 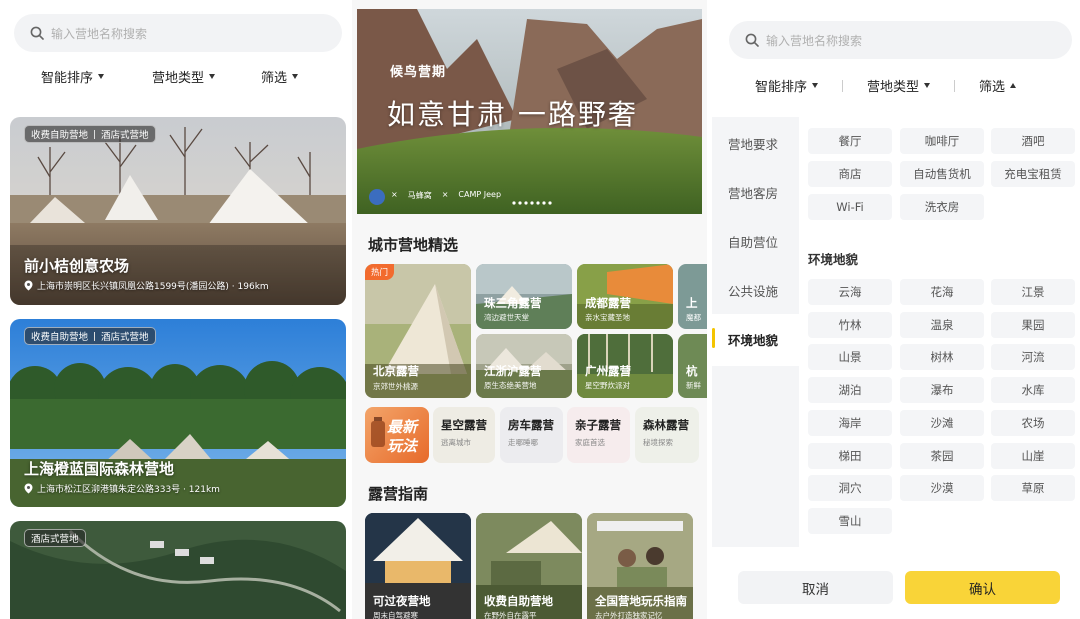 What do you see at coordinates (1013, 85) in the screenshot?
I see `caret-up-icon` at bounding box center [1013, 85].